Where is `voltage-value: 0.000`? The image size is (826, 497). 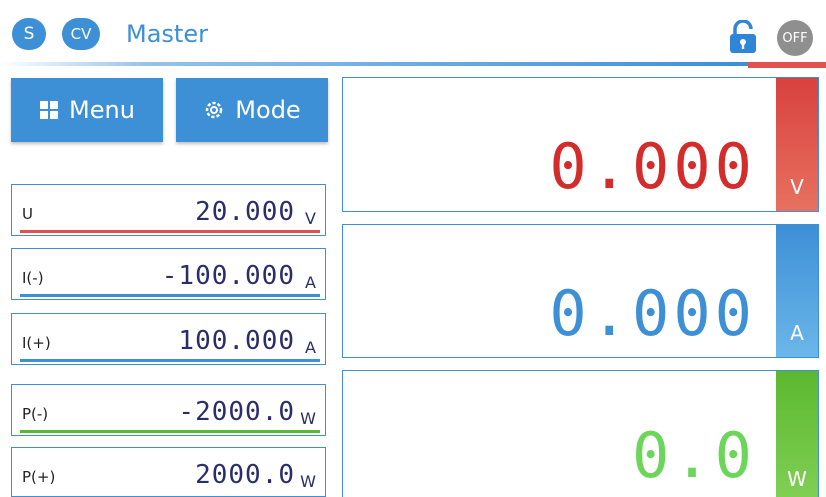 voltage-value: 0.000 is located at coordinates (652, 166).